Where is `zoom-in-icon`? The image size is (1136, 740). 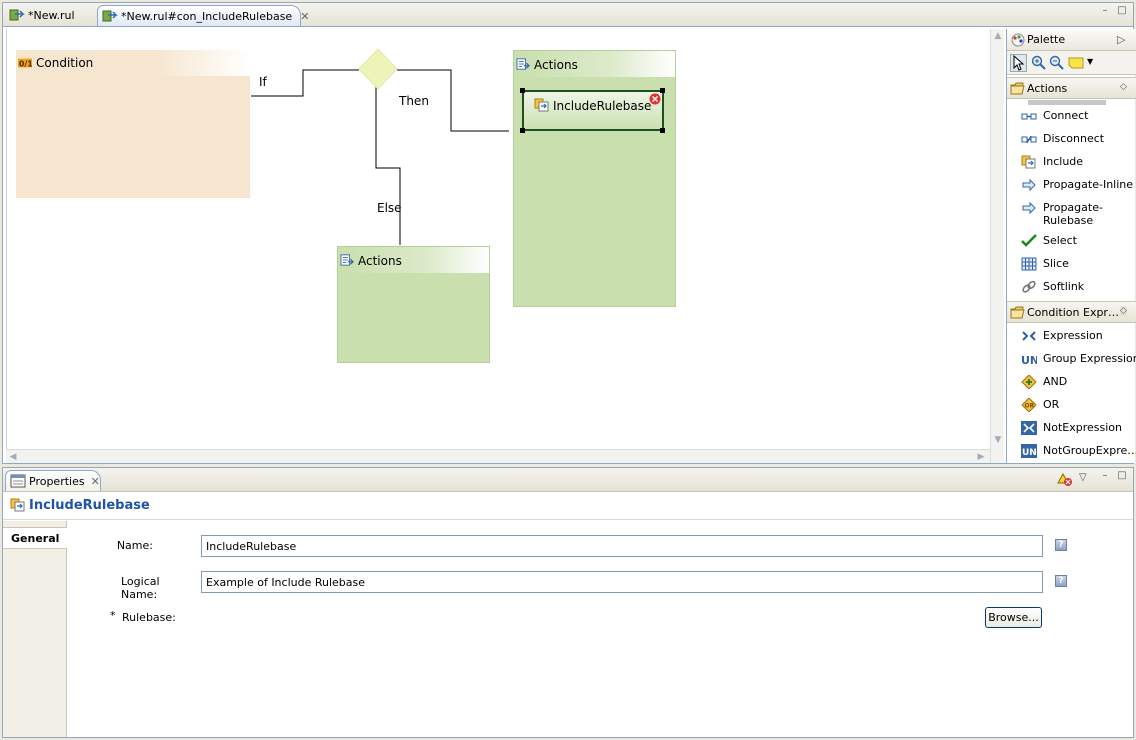 zoom-in-icon is located at coordinates (1038, 62).